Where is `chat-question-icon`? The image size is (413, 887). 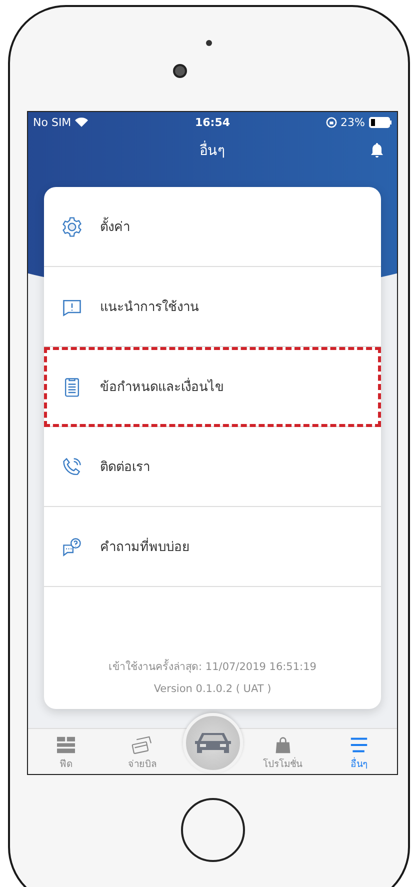
chat-question-icon is located at coordinates (72, 547).